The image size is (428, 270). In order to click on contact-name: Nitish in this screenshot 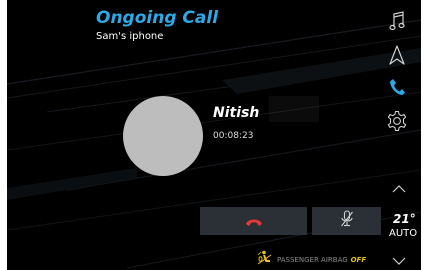, I will do `click(236, 113)`.